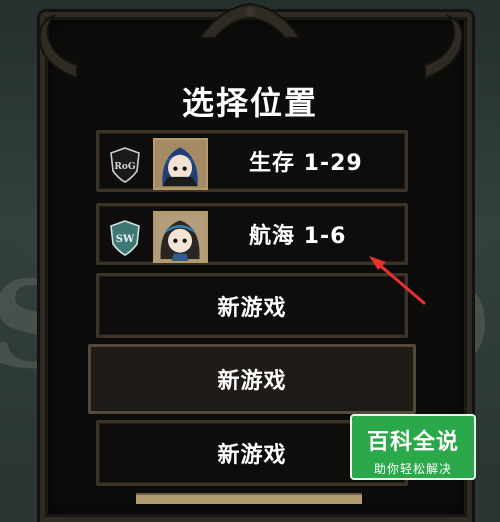 The height and width of the screenshot is (522, 500). I want to click on watermark-brand: 百科全说, so click(412, 442).